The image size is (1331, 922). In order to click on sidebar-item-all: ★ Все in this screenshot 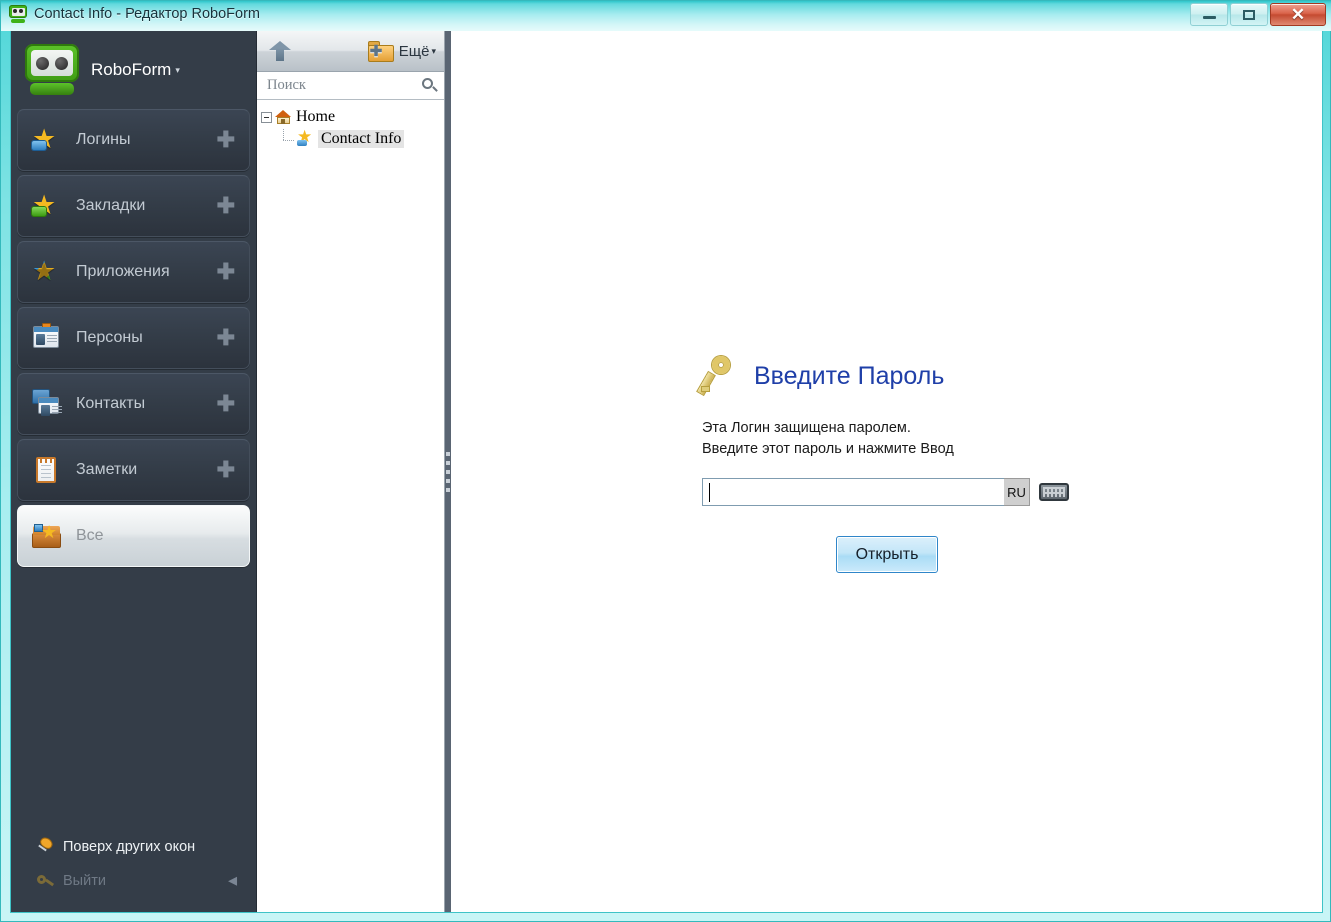, I will do `click(133, 536)`.